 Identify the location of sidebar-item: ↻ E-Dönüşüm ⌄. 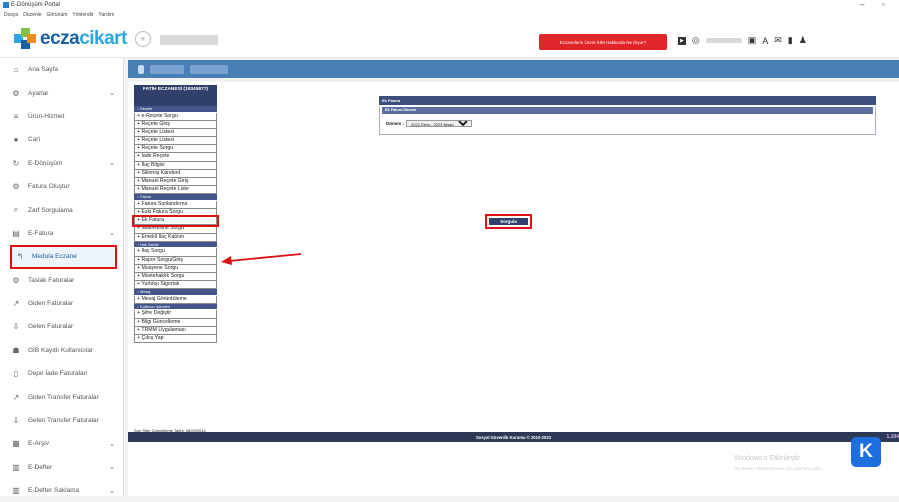
(61, 163).